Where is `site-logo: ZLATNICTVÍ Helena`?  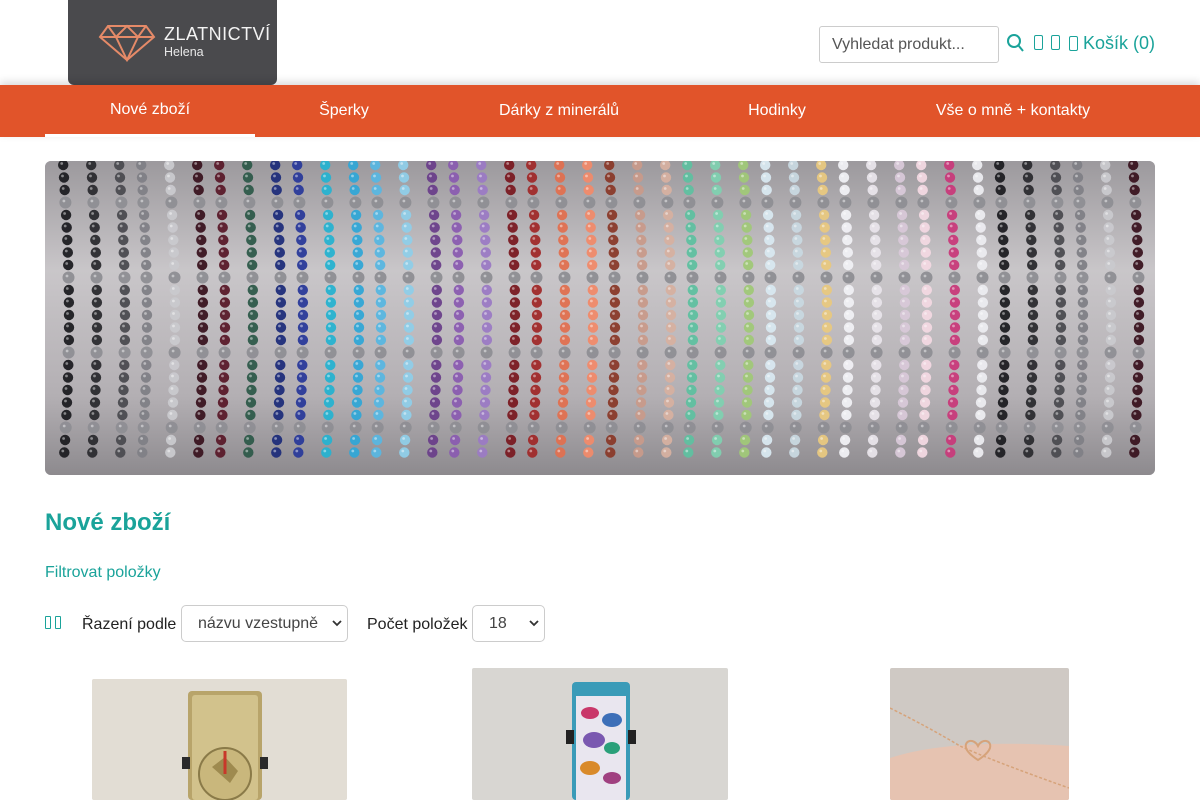
site-logo: ZLATNICTVÍ Helena is located at coordinates (172, 42).